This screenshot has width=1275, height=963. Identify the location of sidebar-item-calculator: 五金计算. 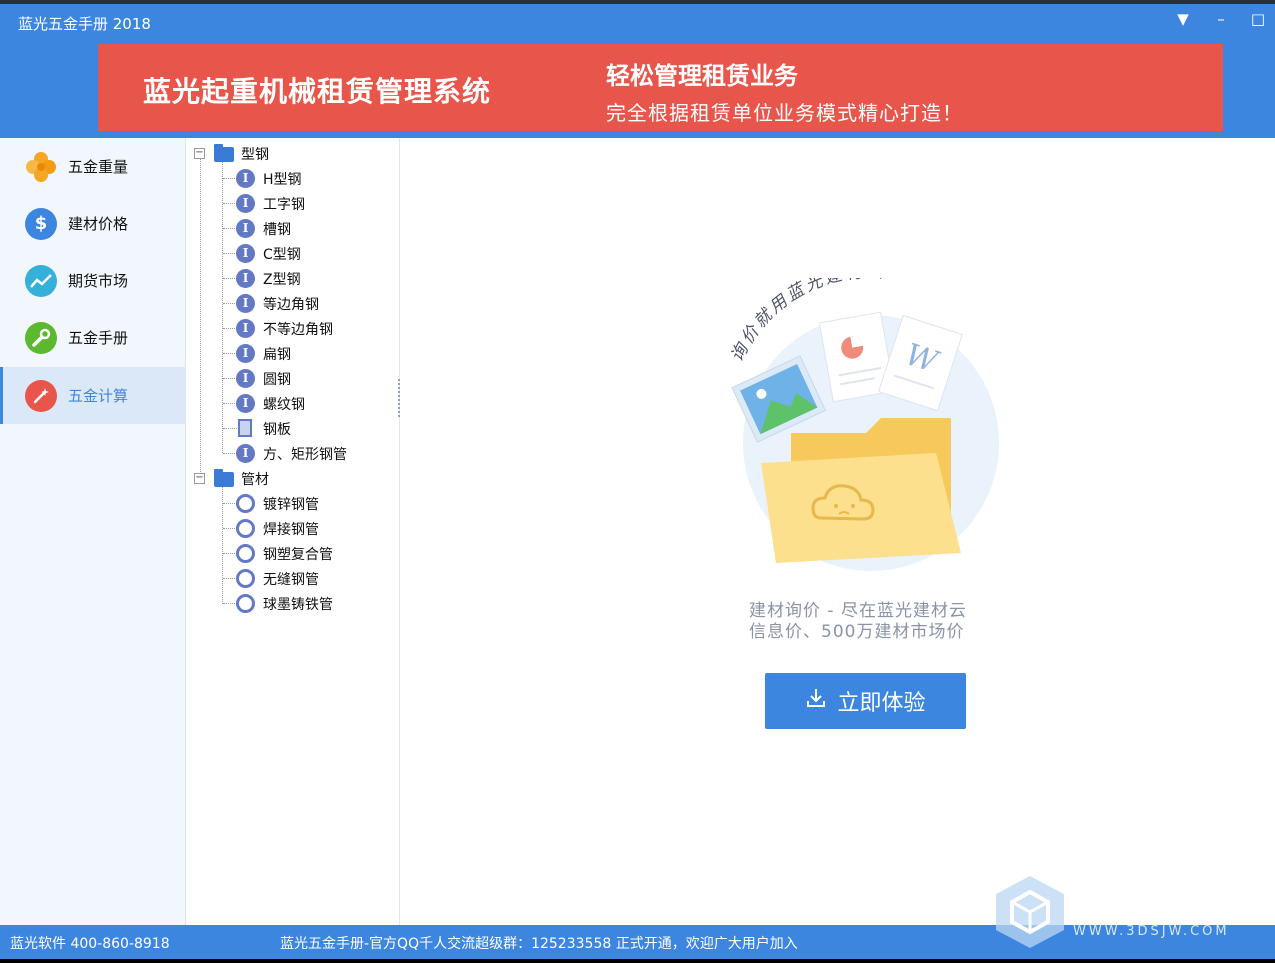
(93, 395).